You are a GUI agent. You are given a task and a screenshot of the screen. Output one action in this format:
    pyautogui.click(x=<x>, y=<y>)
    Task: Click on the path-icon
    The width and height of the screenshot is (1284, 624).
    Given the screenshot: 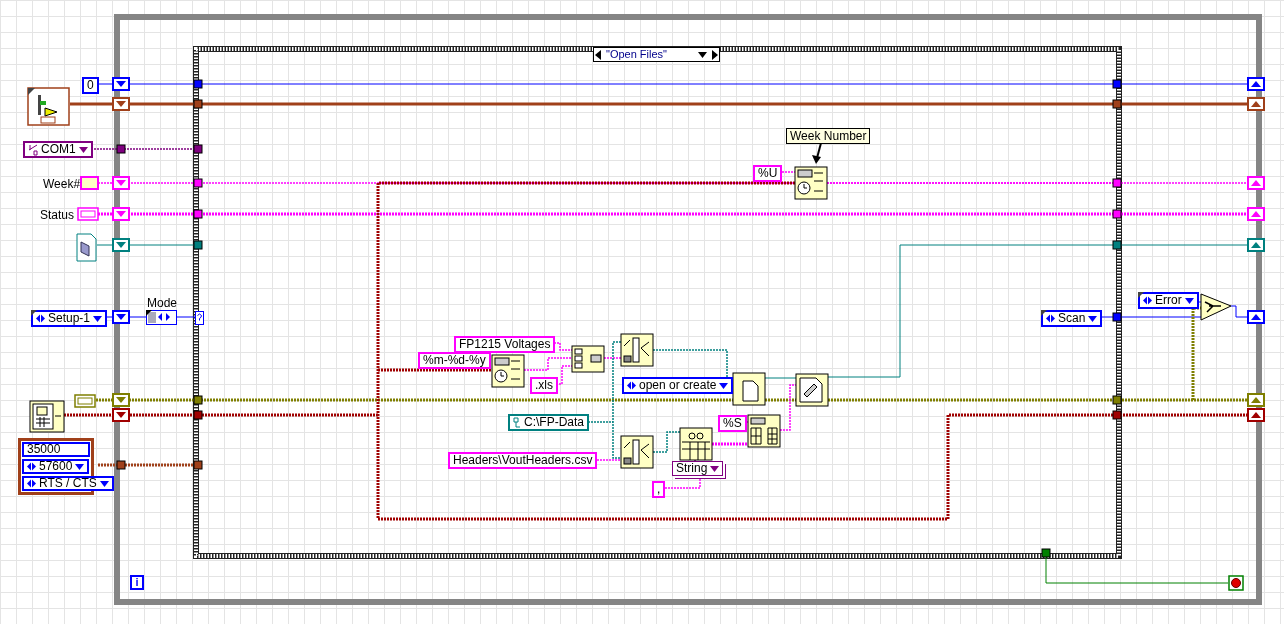 What is the action you would take?
    pyautogui.click(x=517, y=422)
    